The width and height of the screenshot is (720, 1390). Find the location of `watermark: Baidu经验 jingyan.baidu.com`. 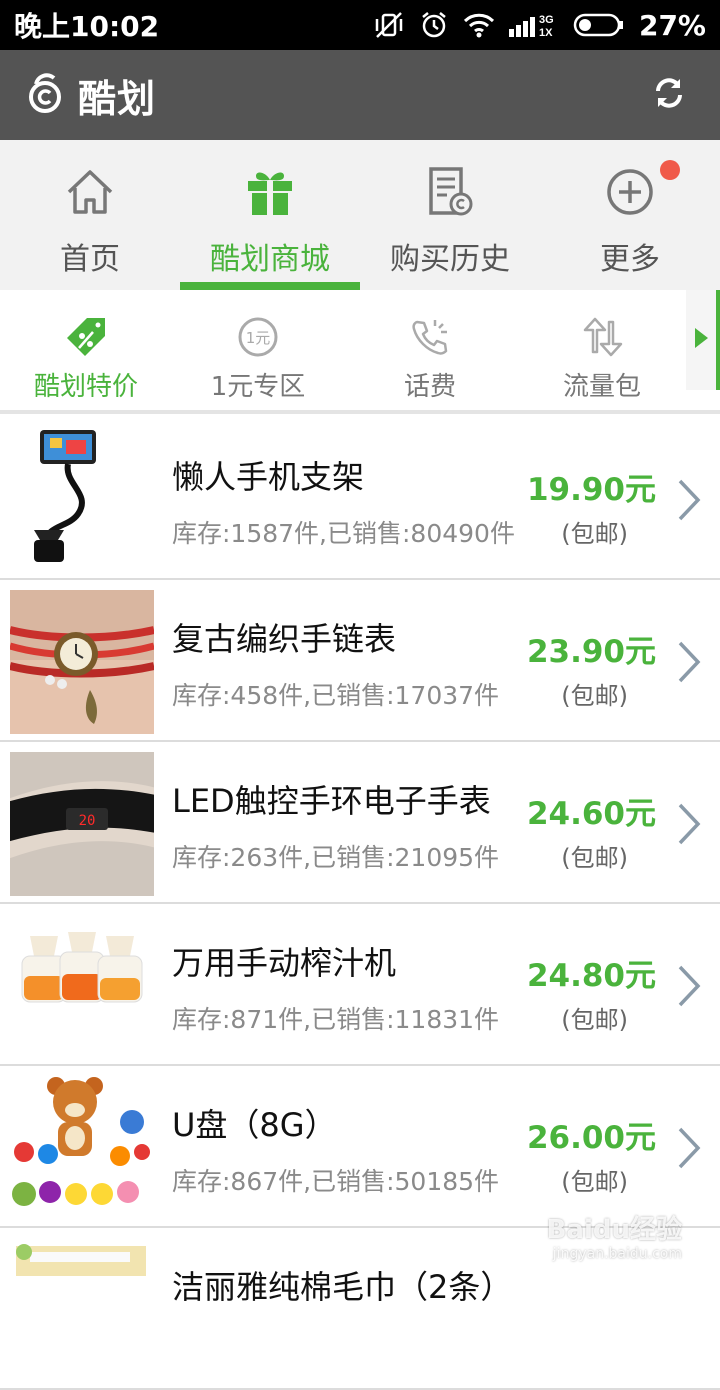

watermark: Baidu经验 jingyan.baidu.com is located at coordinates (614, 1235).